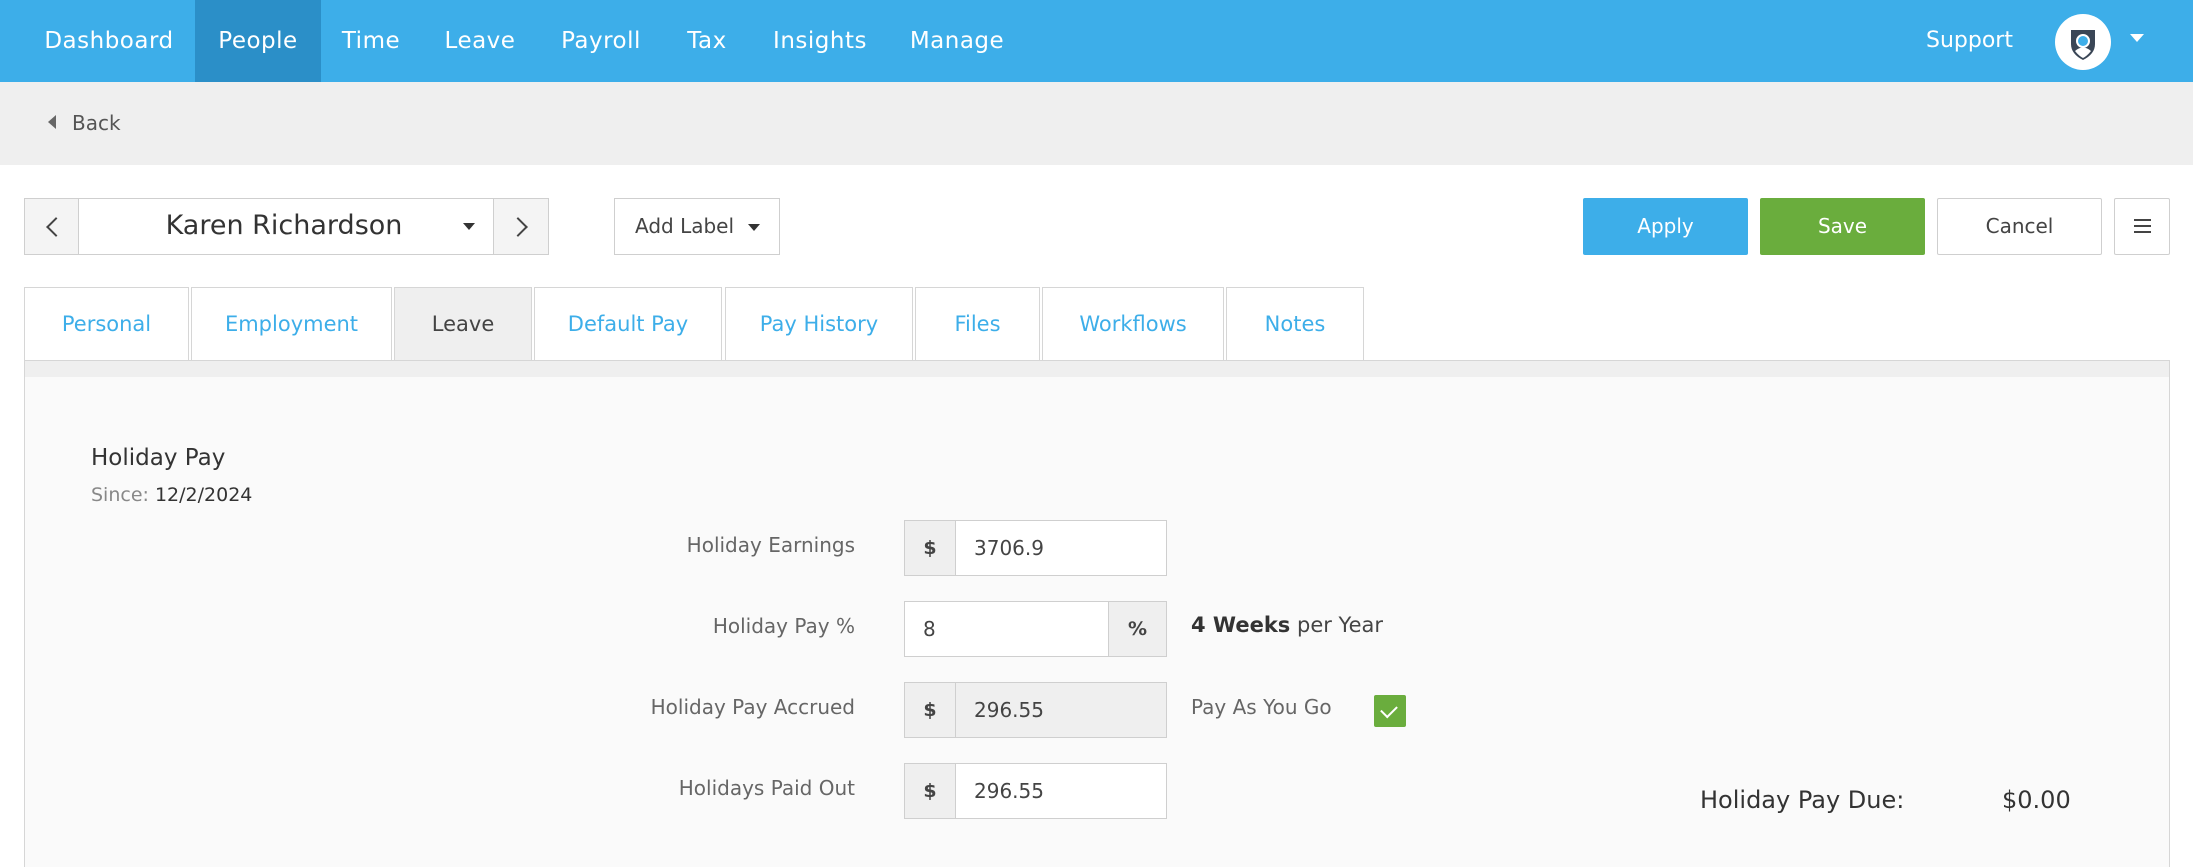 The width and height of the screenshot is (2193, 867). I want to click on user-avatar, so click(2083, 42).